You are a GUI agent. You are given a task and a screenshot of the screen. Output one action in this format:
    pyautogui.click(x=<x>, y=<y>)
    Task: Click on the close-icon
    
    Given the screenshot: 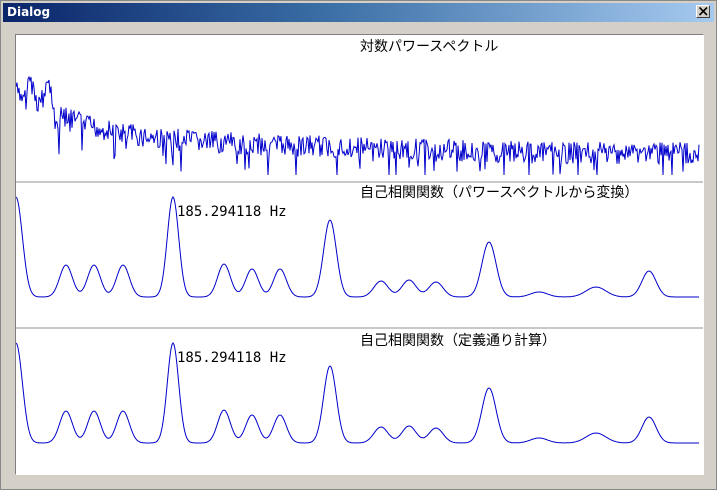 What is the action you would take?
    pyautogui.click(x=703, y=11)
    